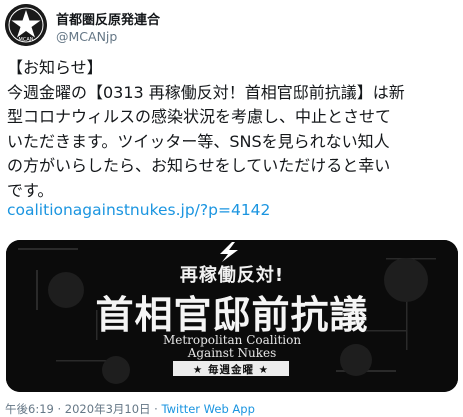  Describe the element at coordinates (232, 353) in the screenshot. I see `card-english-line2: Against Nukes` at that location.